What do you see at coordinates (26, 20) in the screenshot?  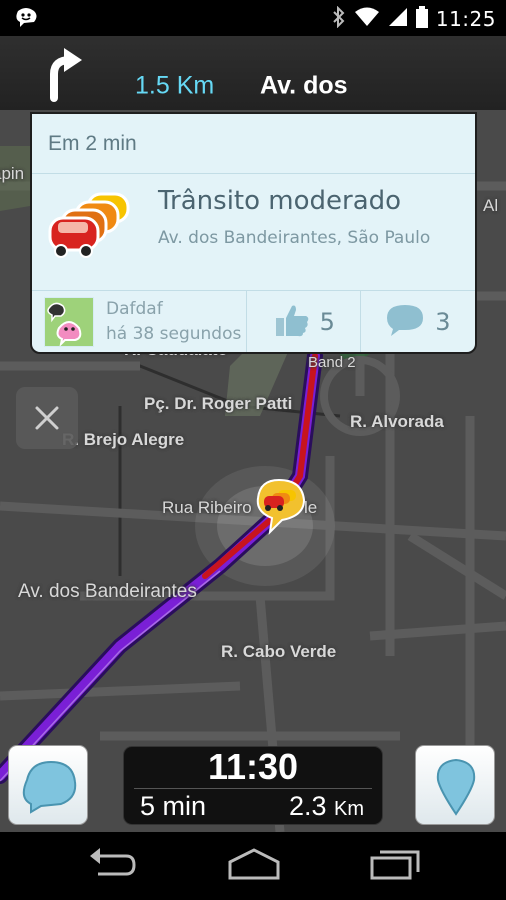 I see `waze-notification-icon` at bounding box center [26, 20].